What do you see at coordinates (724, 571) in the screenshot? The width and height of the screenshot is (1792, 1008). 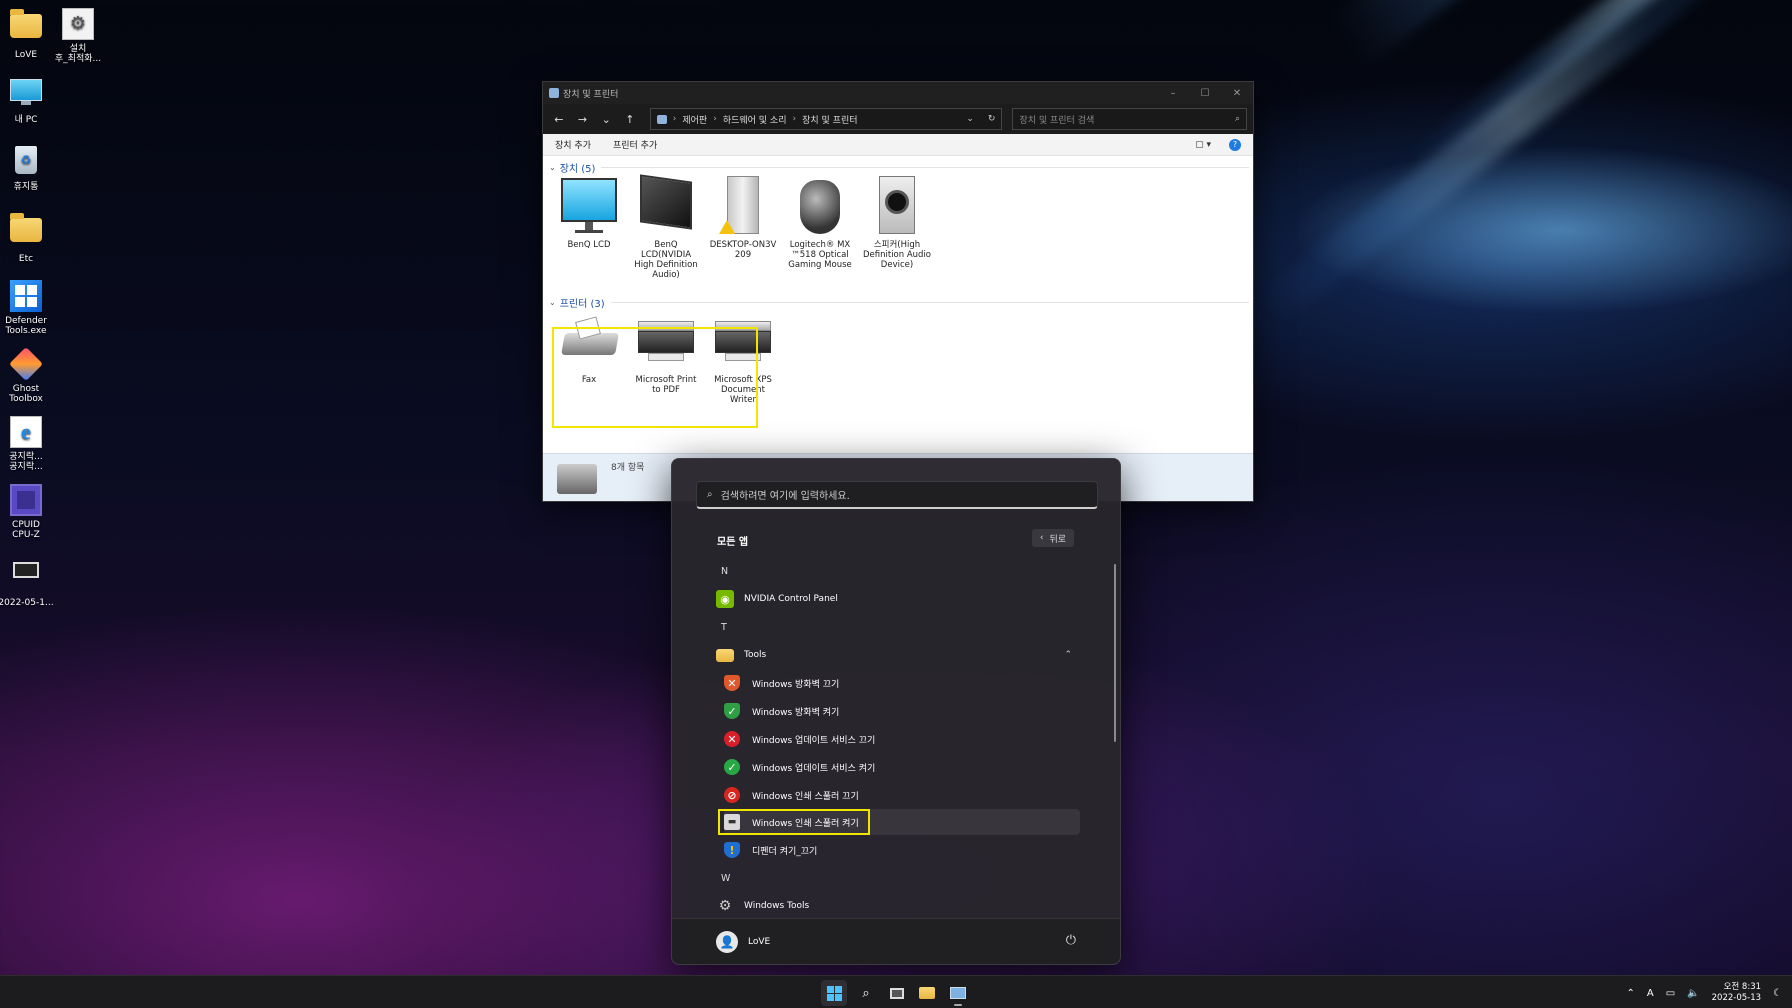 I see `section-letter-n: N` at bounding box center [724, 571].